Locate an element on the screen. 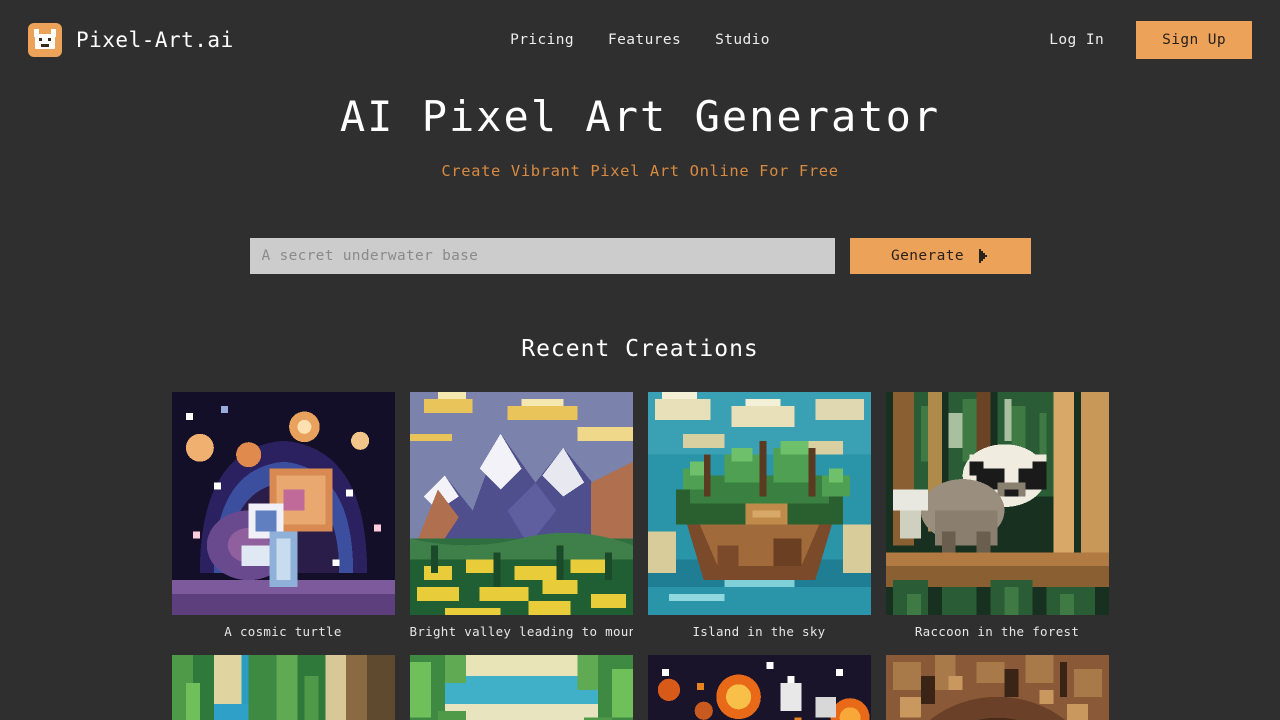 This screenshot has height=720, width=1280. creation-card: Raccoon in the forest is located at coordinates (997, 516).